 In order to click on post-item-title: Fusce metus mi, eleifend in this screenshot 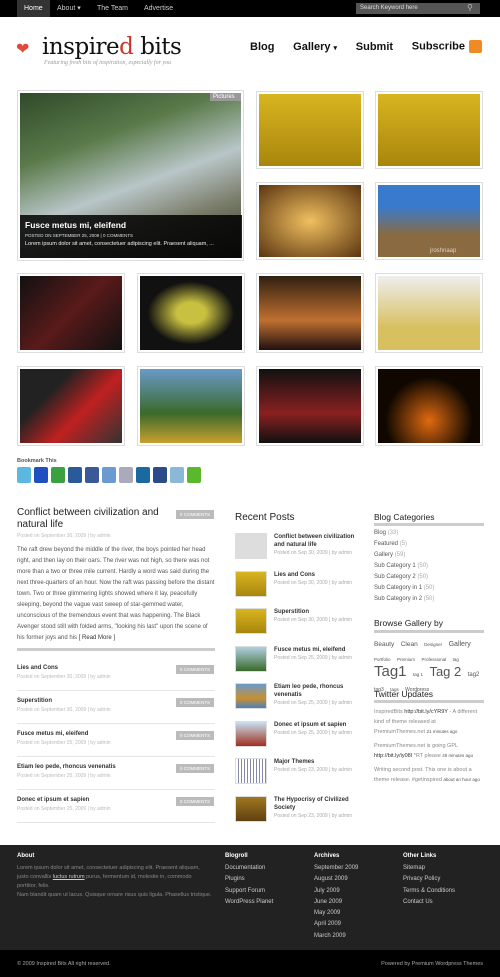, I will do `click(92, 734)`.